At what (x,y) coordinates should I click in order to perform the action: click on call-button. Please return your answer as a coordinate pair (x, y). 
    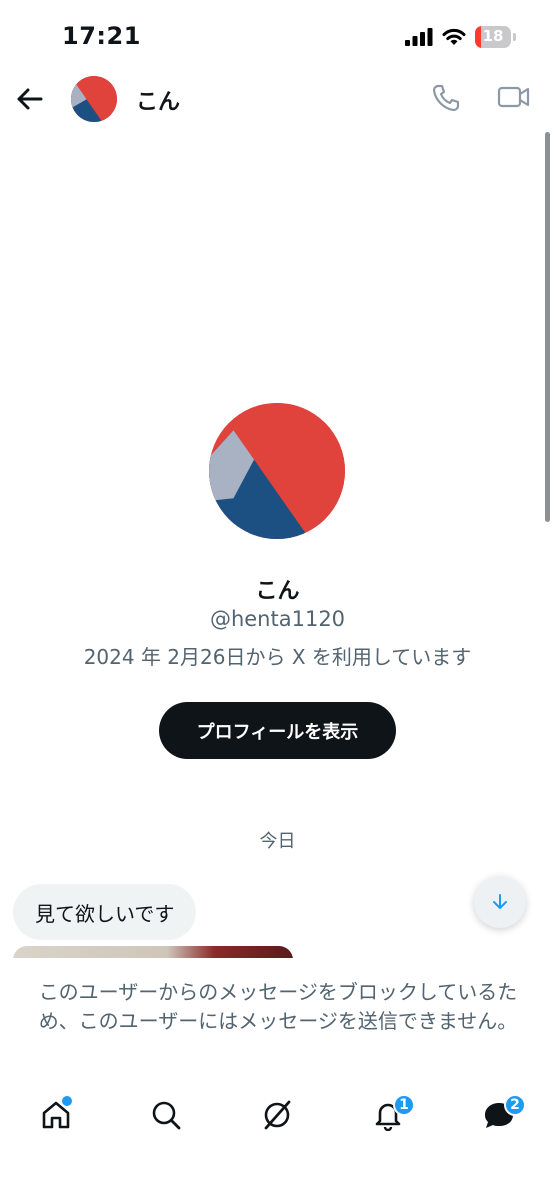
    Looking at the image, I should click on (447, 99).